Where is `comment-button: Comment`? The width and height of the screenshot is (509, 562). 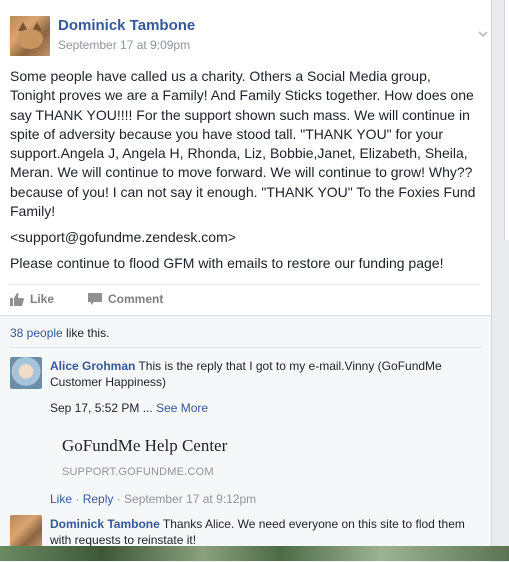 comment-button: Comment is located at coordinates (125, 299).